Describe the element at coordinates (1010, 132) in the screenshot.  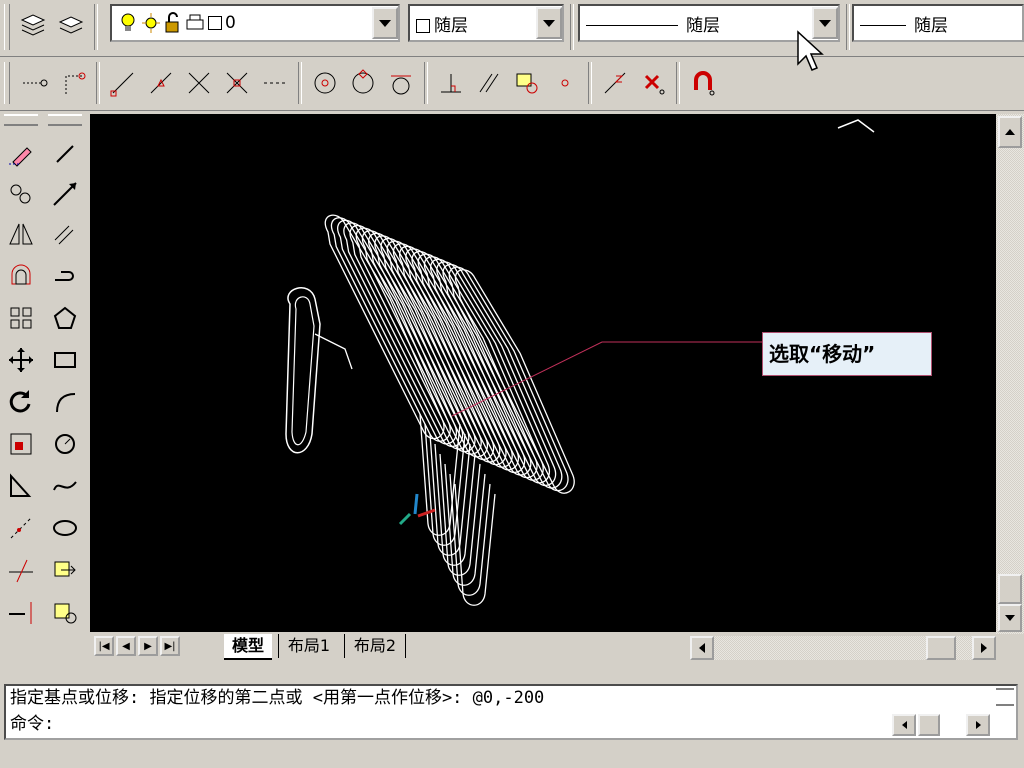
I see `scroll-up-button` at that location.